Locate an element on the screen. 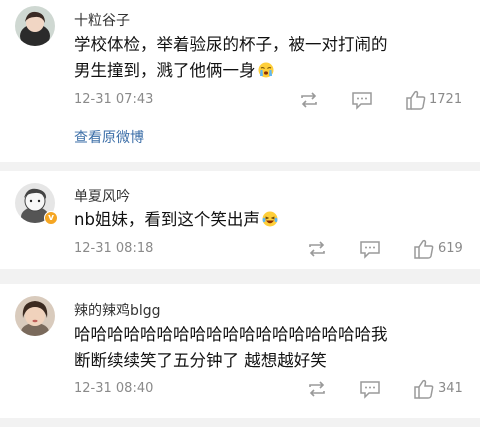  comment-line: 学校体检，举着验尿的杯子，被一对打闹的 is located at coordinates (231, 44).